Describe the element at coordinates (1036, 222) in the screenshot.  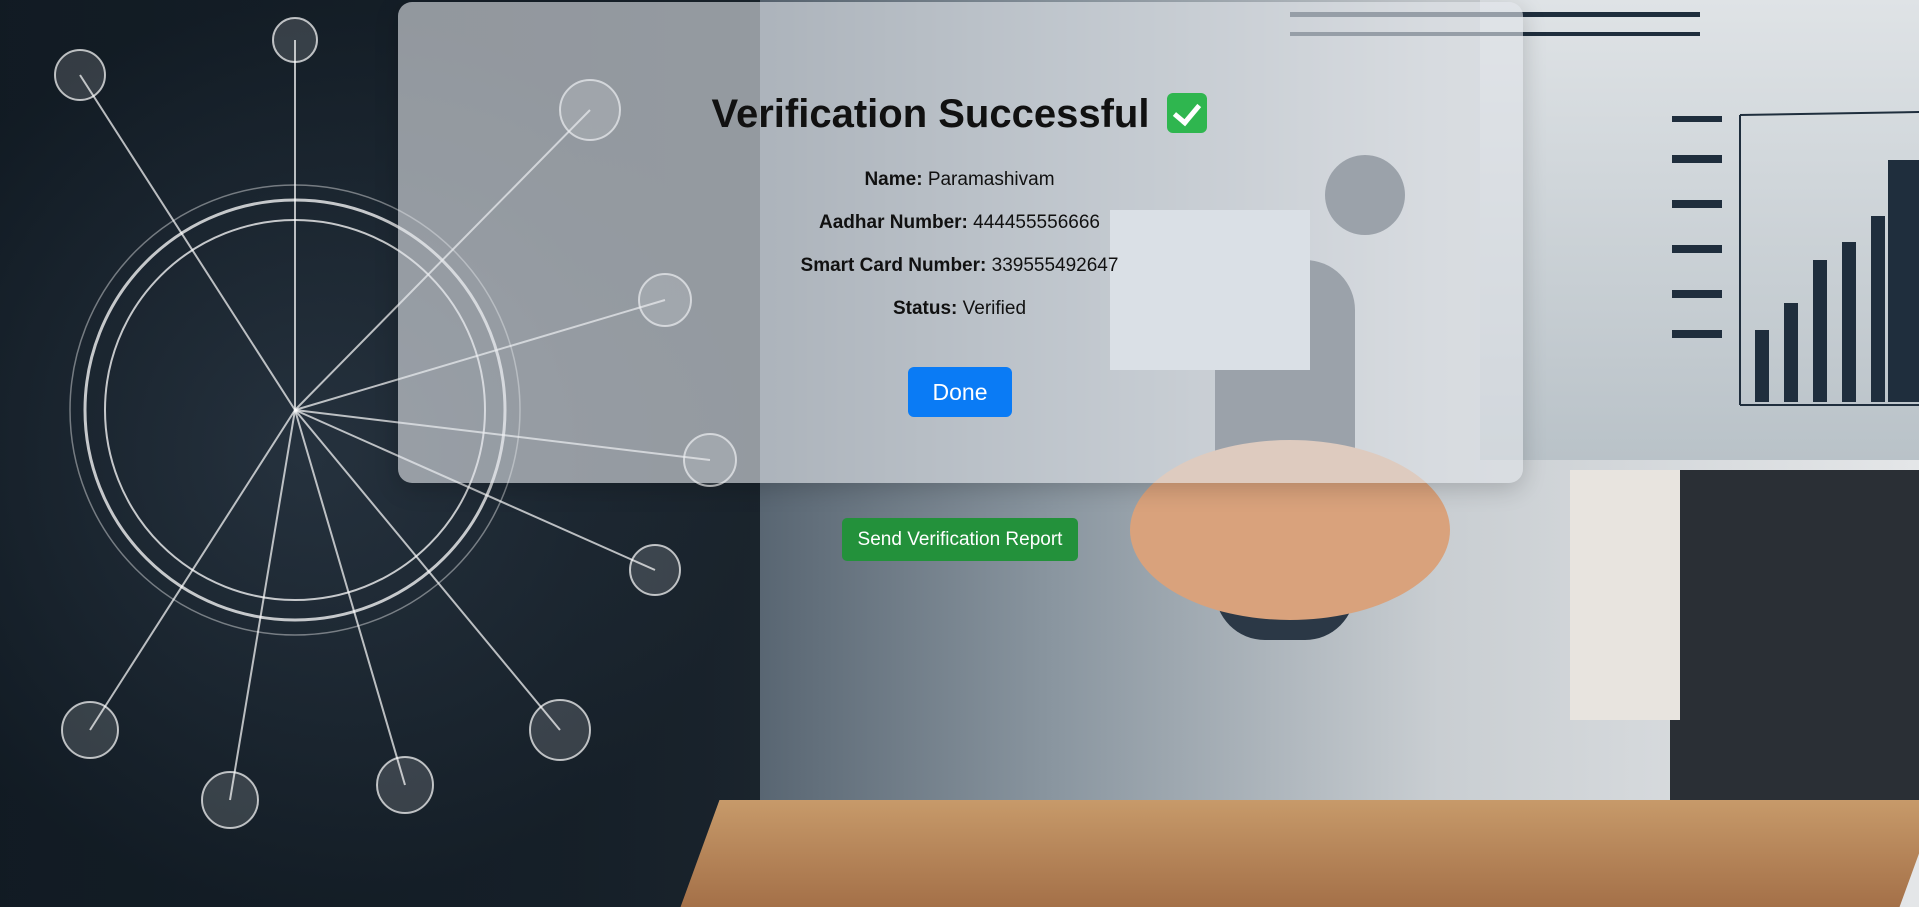
I see `aadhar-value: 444455556666` at that location.